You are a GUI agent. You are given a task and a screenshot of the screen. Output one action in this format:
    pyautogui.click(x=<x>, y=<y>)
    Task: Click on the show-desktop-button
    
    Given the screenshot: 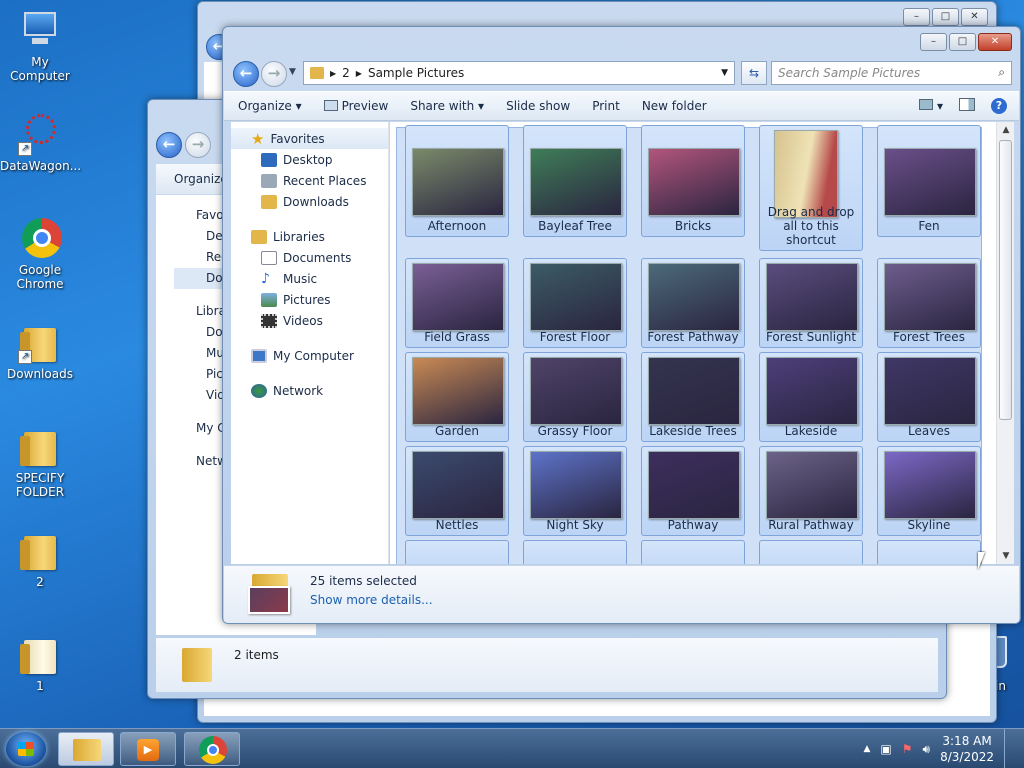 What is the action you would take?
    pyautogui.click(x=1009, y=748)
    